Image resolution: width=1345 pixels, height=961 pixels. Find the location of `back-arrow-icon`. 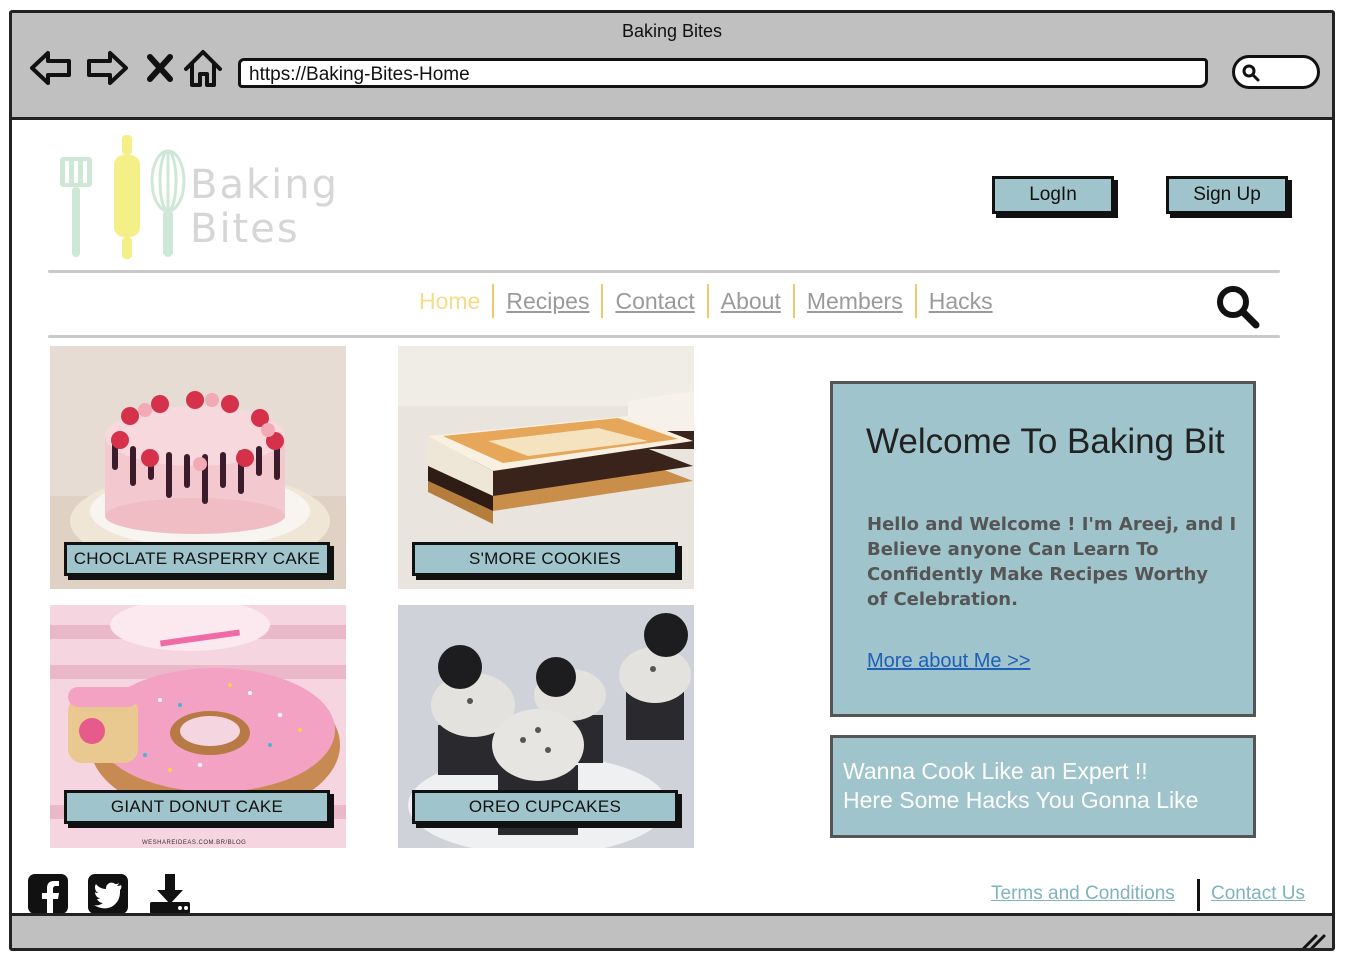

back-arrow-icon is located at coordinates (51, 68).